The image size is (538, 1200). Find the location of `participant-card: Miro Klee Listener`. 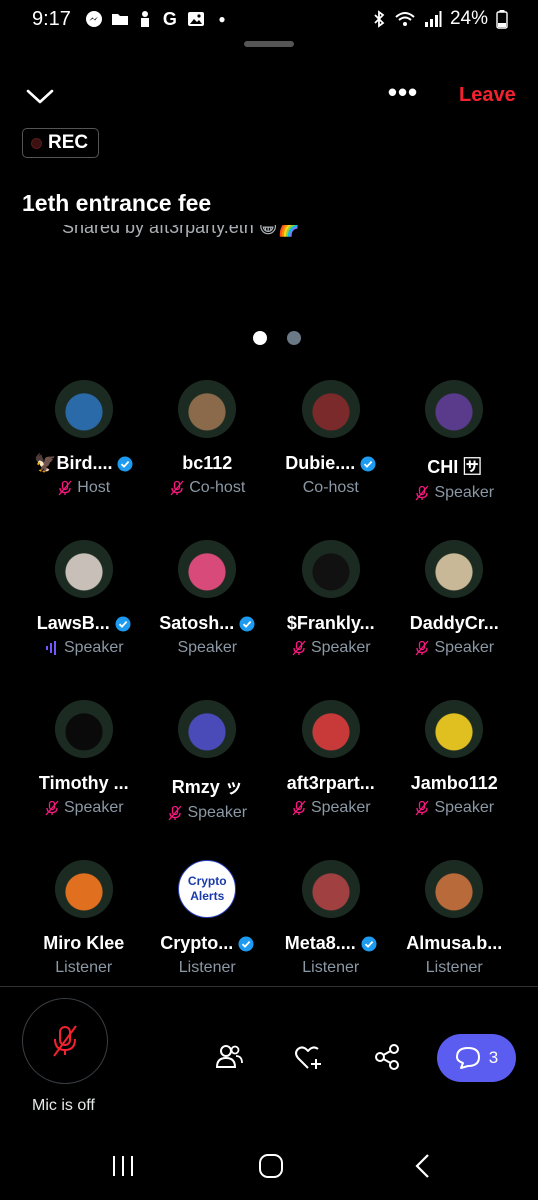

participant-card: Miro Klee Listener is located at coordinates (84, 940).